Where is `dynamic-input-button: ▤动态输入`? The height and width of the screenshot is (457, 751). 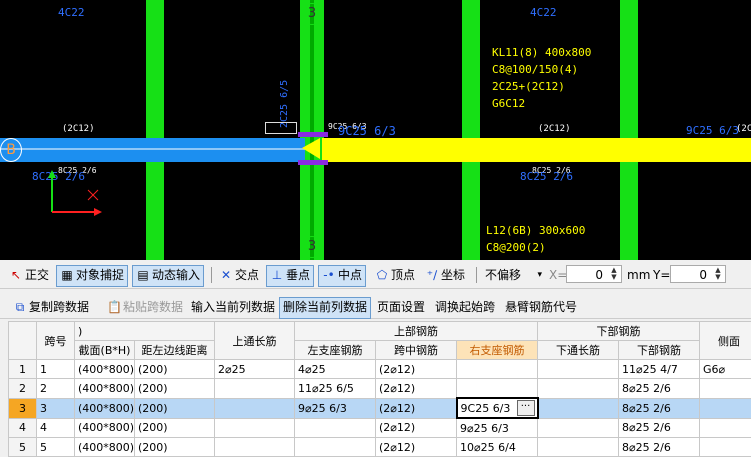
dynamic-input-button: ▤动态输入 is located at coordinates (168, 276).